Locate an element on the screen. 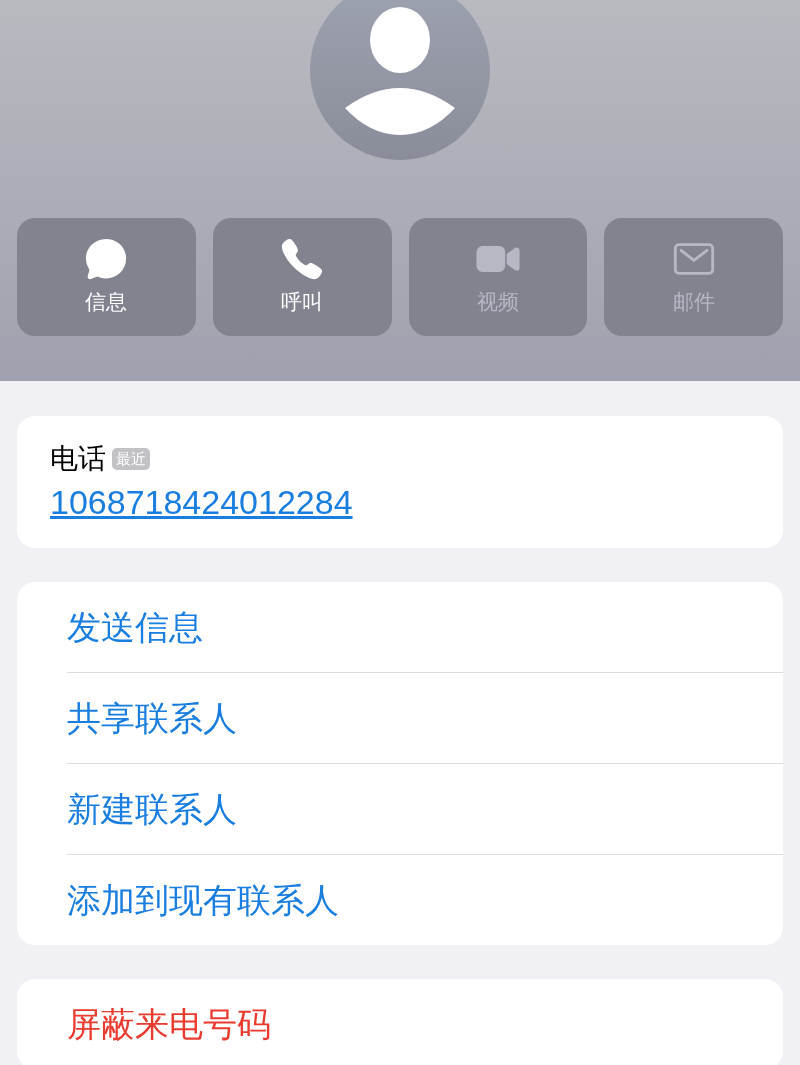 The height and width of the screenshot is (1065, 800). avatar-icon is located at coordinates (400, 80).